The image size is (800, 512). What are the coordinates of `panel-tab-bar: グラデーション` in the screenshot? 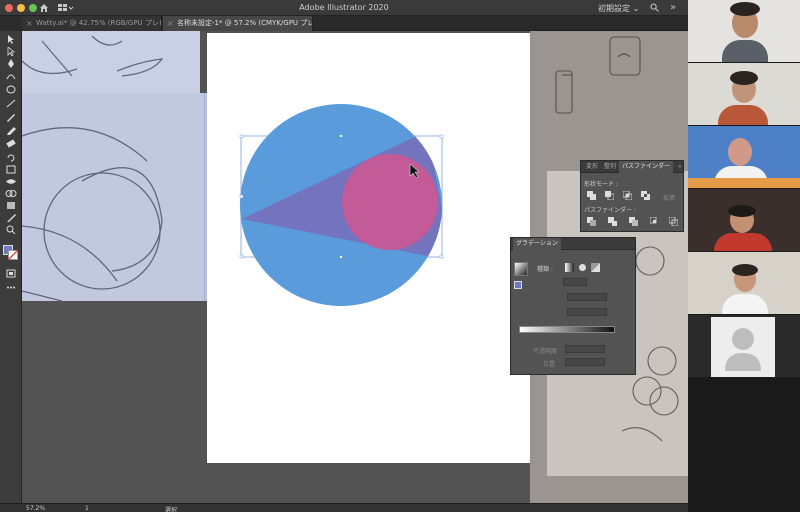 It's located at (573, 244).